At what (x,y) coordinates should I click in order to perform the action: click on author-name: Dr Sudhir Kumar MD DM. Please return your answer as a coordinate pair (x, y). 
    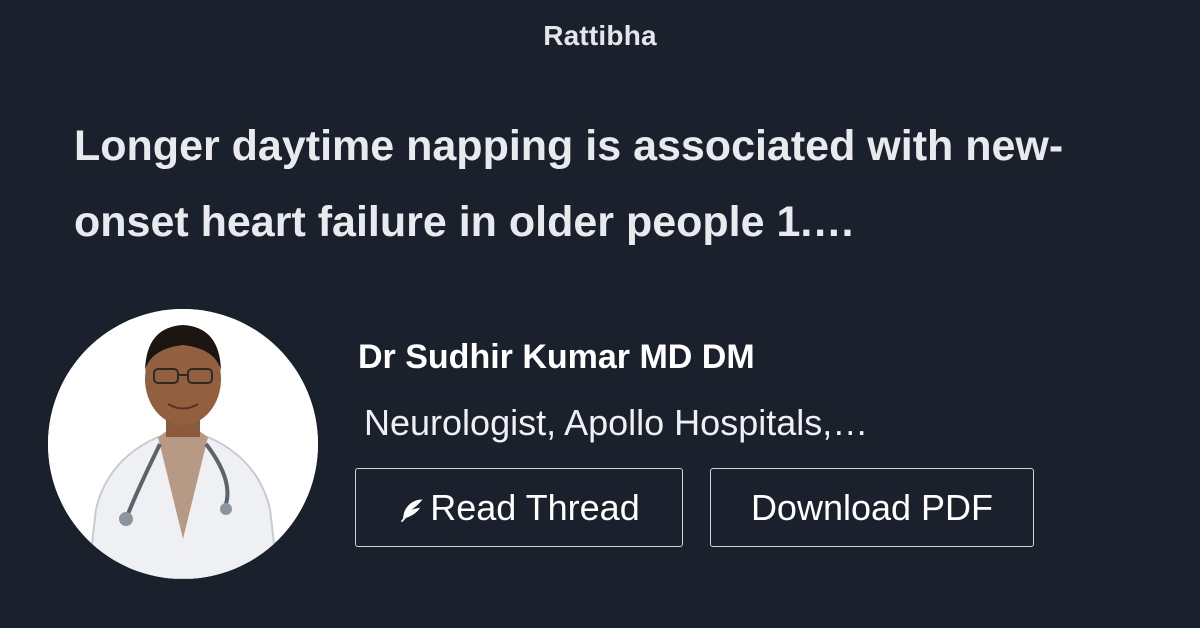
    Looking at the image, I should click on (556, 357).